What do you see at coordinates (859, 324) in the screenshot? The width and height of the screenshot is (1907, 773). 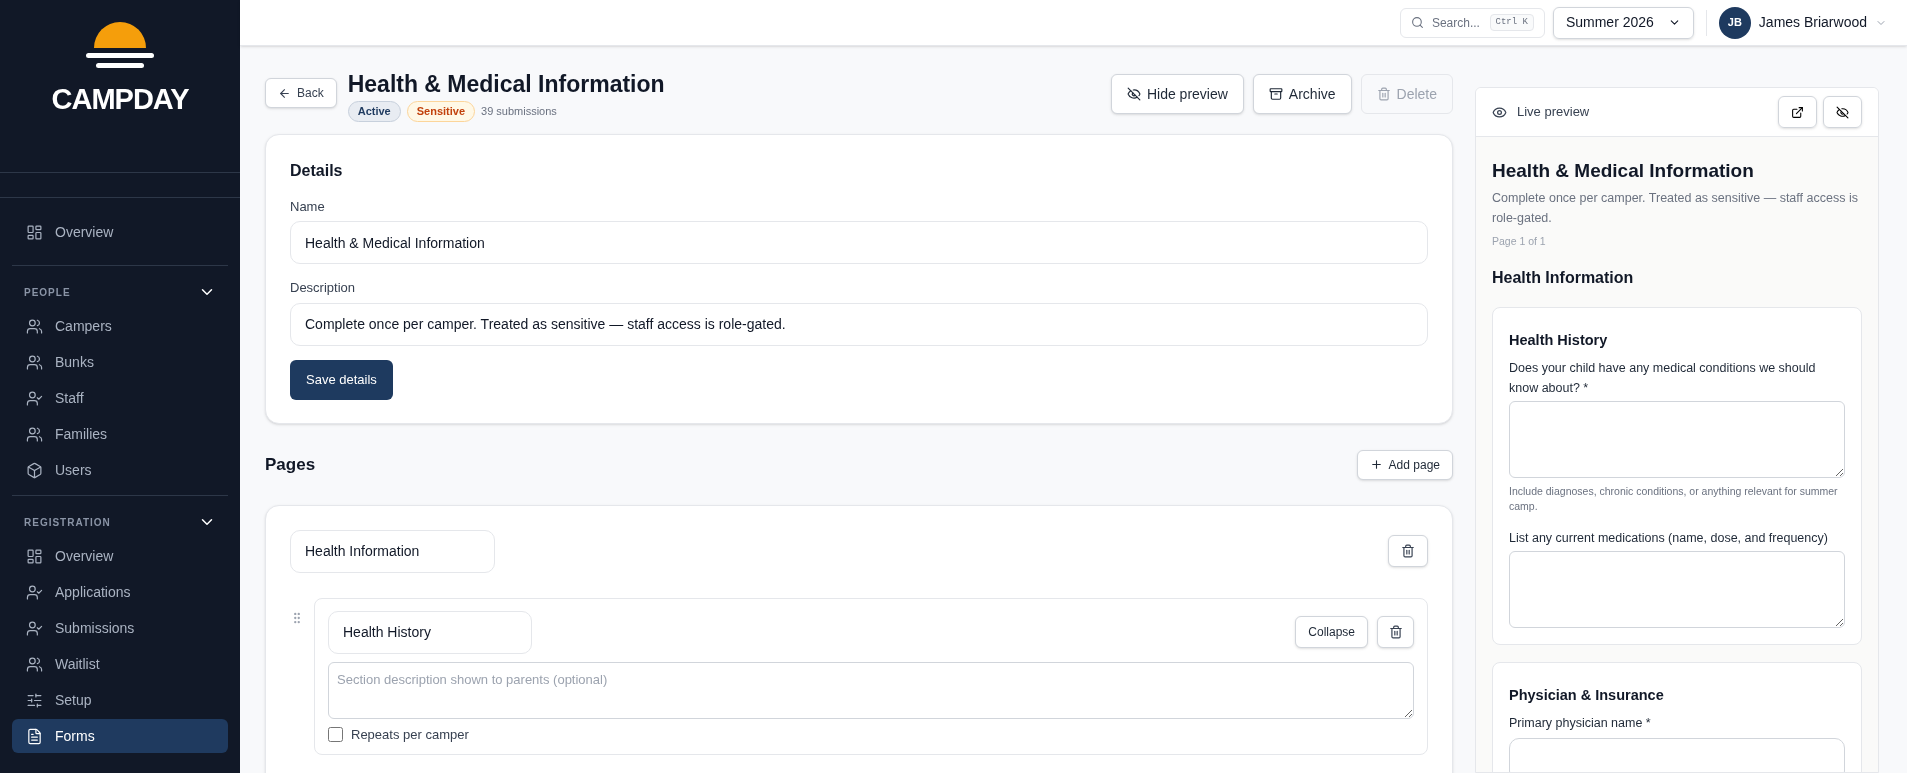 I see `text-field: Complete once per camper. Treated as sensitive — staff access is role-gated.` at bounding box center [859, 324].